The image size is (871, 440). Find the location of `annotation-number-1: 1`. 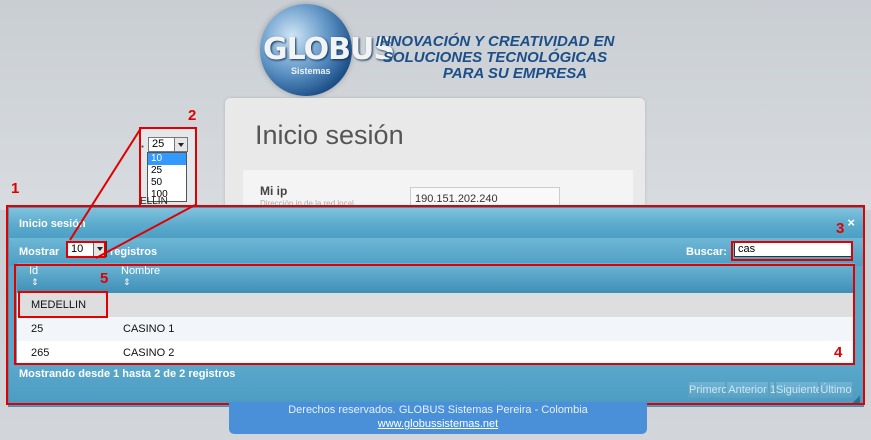

annotation-number-1: 1 is located at coordinates (15, 188).